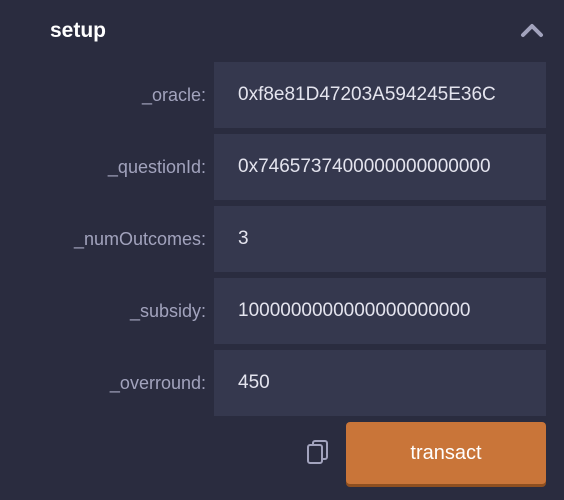 This screenshot has height=500, width=564. I want to click on field-row-num-outcomes: _numOutcomes: 3, so click(282, 239).